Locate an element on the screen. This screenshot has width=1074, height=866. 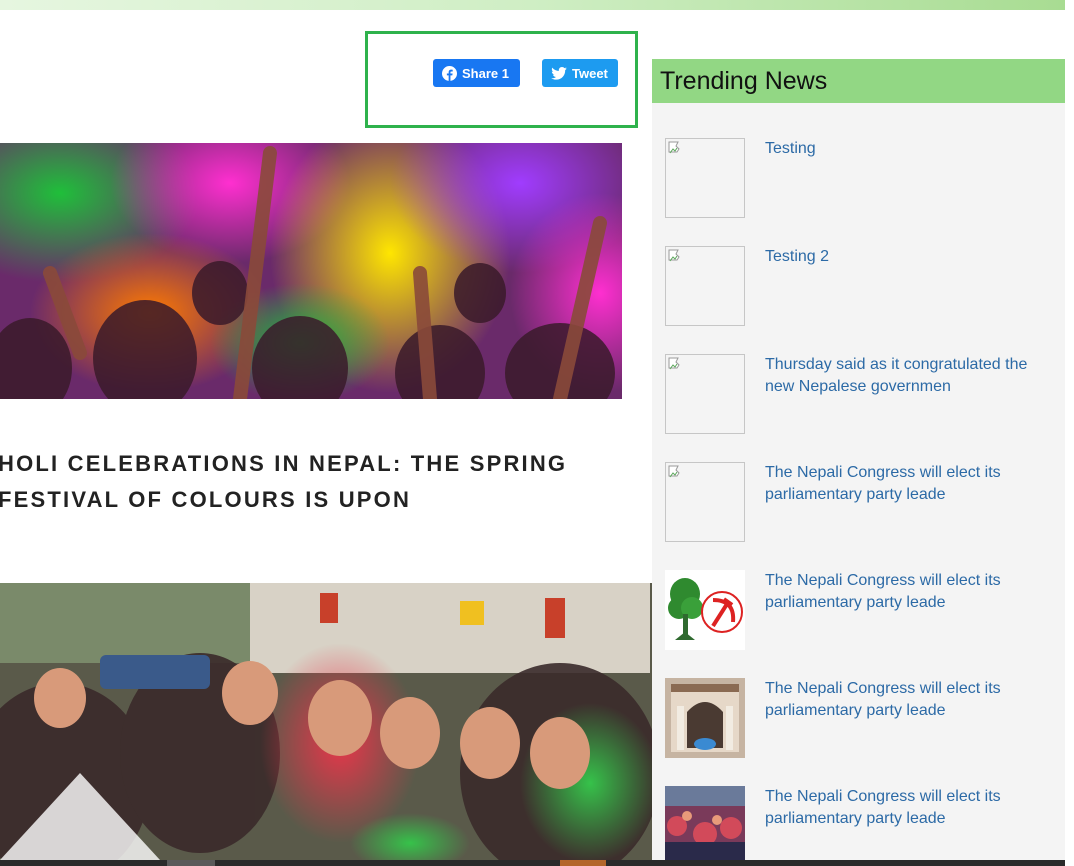
trending-item-link: Testing 2 is located at coordinates (905, 257).